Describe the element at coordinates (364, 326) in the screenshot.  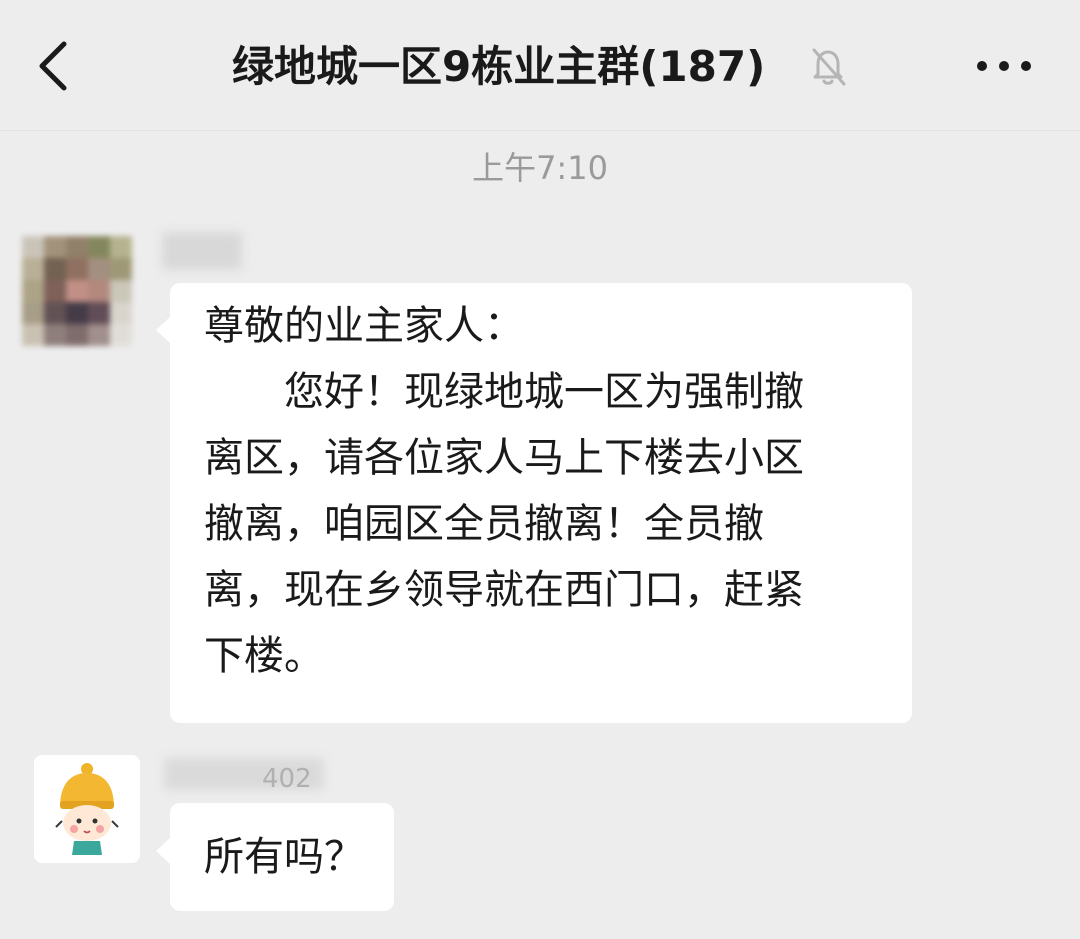
I see `message-line: 尊敬的业主家人：` at that location.